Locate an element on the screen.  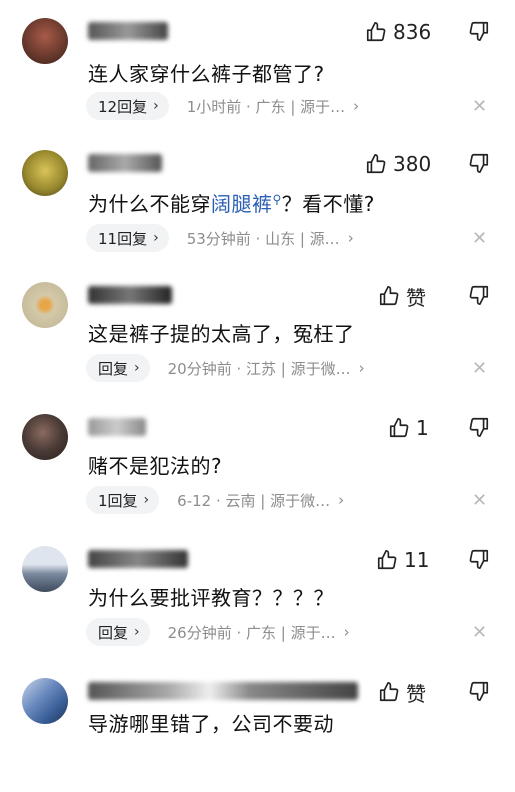
comment-text-part: 赌不是犯法的? is located at coordinates (155, 466).